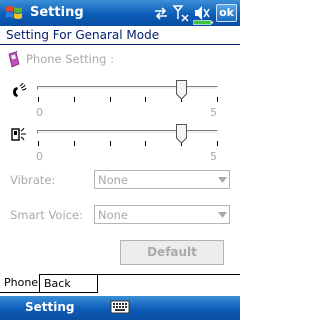 The width and height of the screenshot is (320, 320). I want to click on tab-back-light: Back Light, so click(69, 291).